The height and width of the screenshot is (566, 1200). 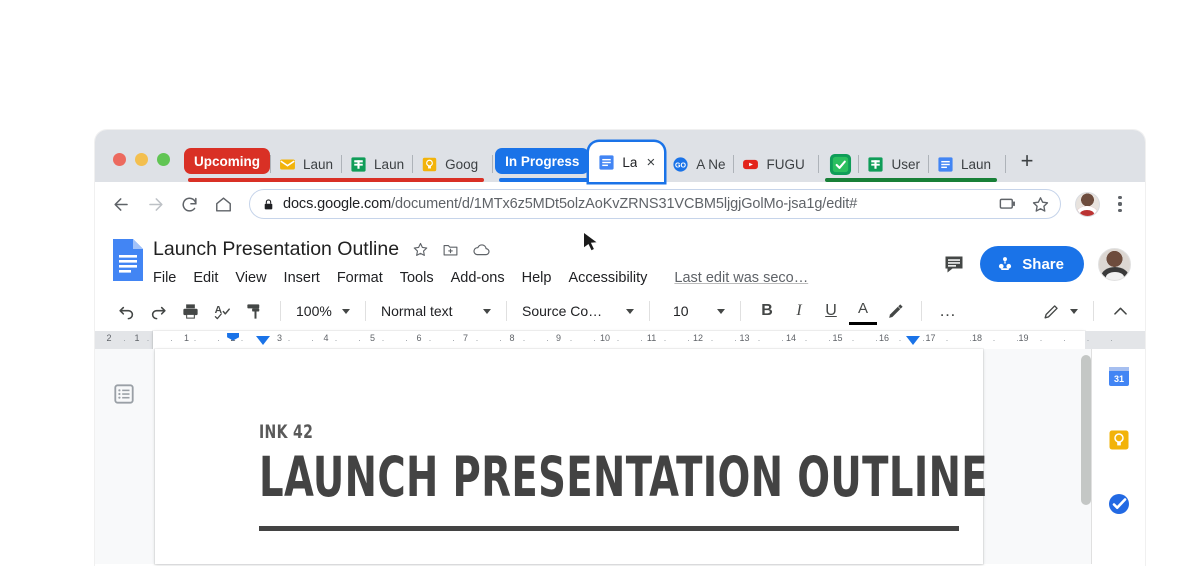 I want to click on account-avatar, so click(x=1114, y=264).